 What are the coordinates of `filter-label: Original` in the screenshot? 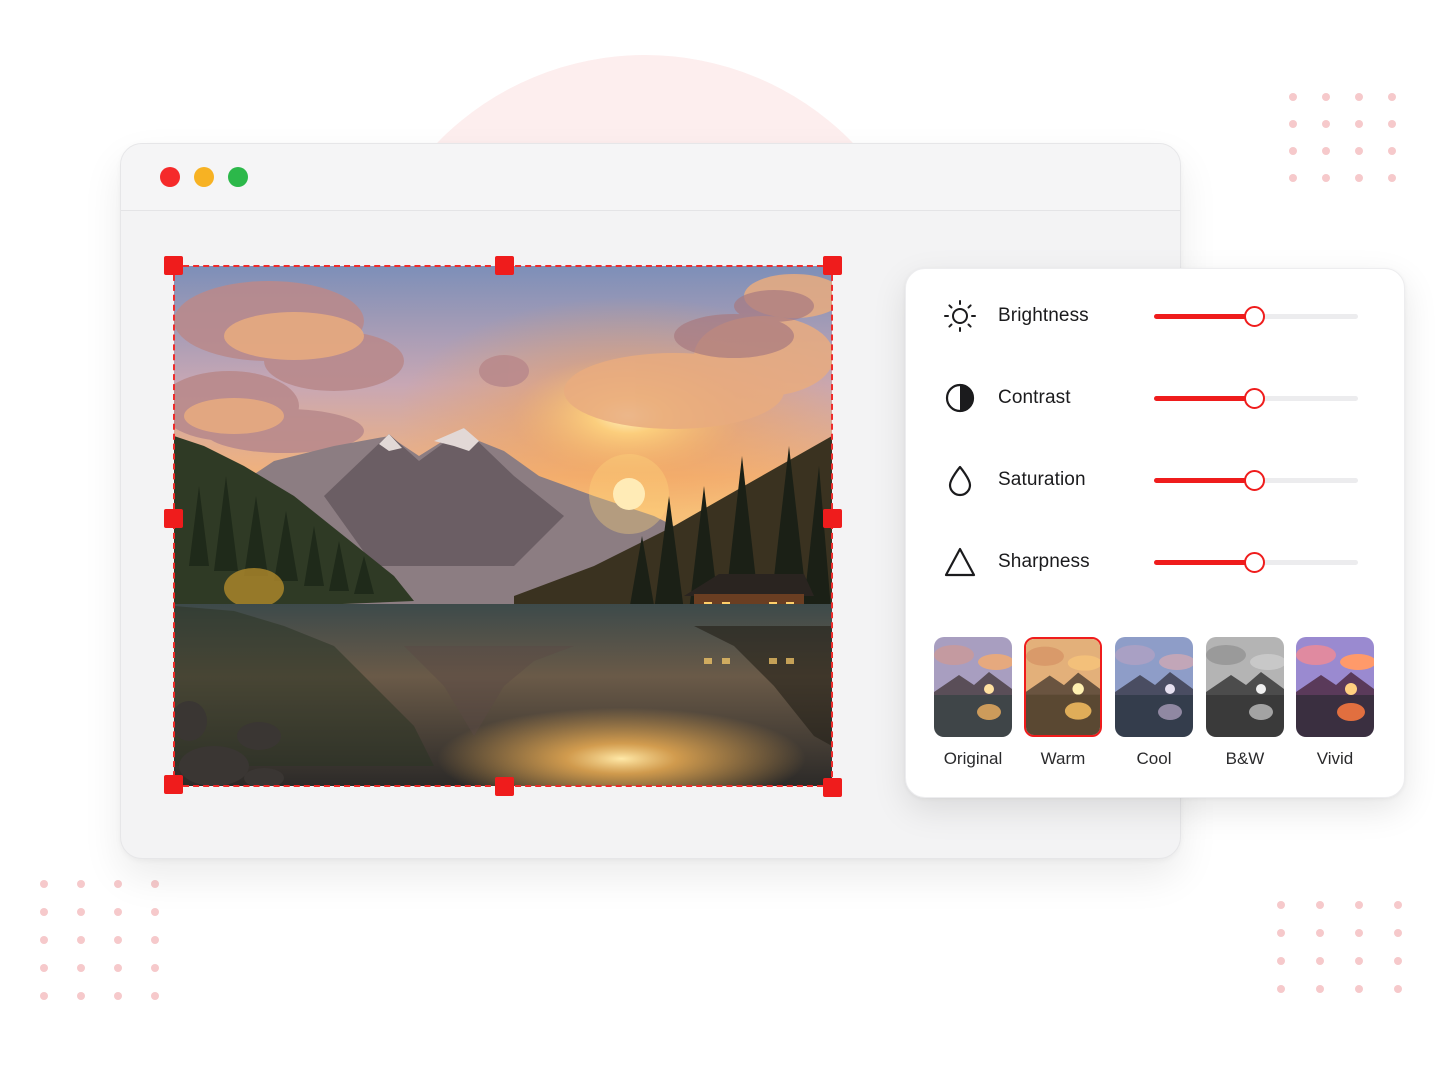 It's located at (973, 758).